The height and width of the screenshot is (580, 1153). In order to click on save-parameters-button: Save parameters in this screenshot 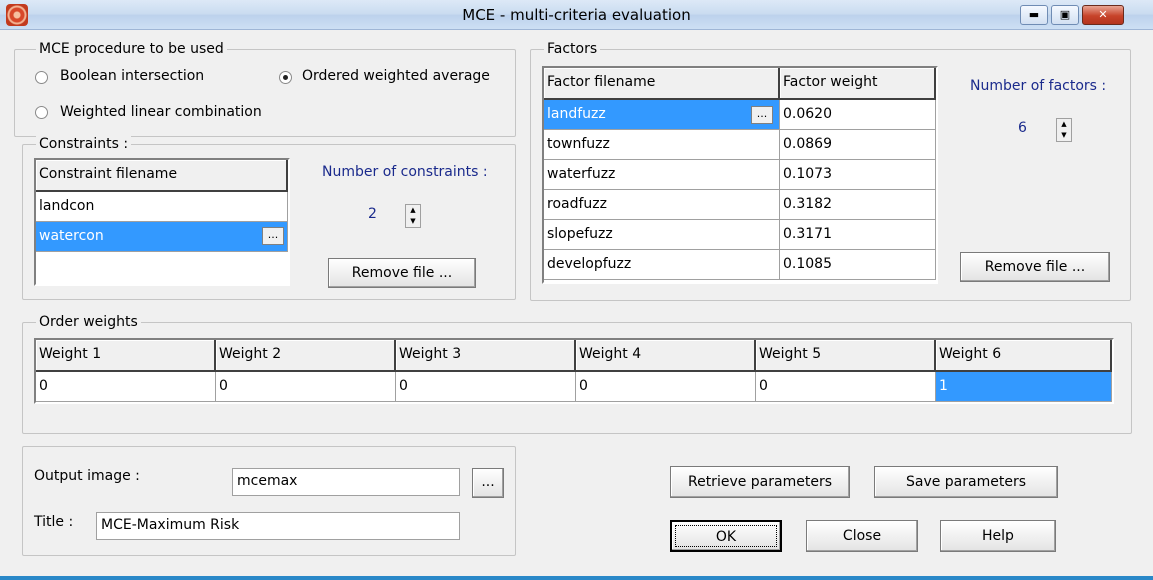, I will do `click(966, 482)`.